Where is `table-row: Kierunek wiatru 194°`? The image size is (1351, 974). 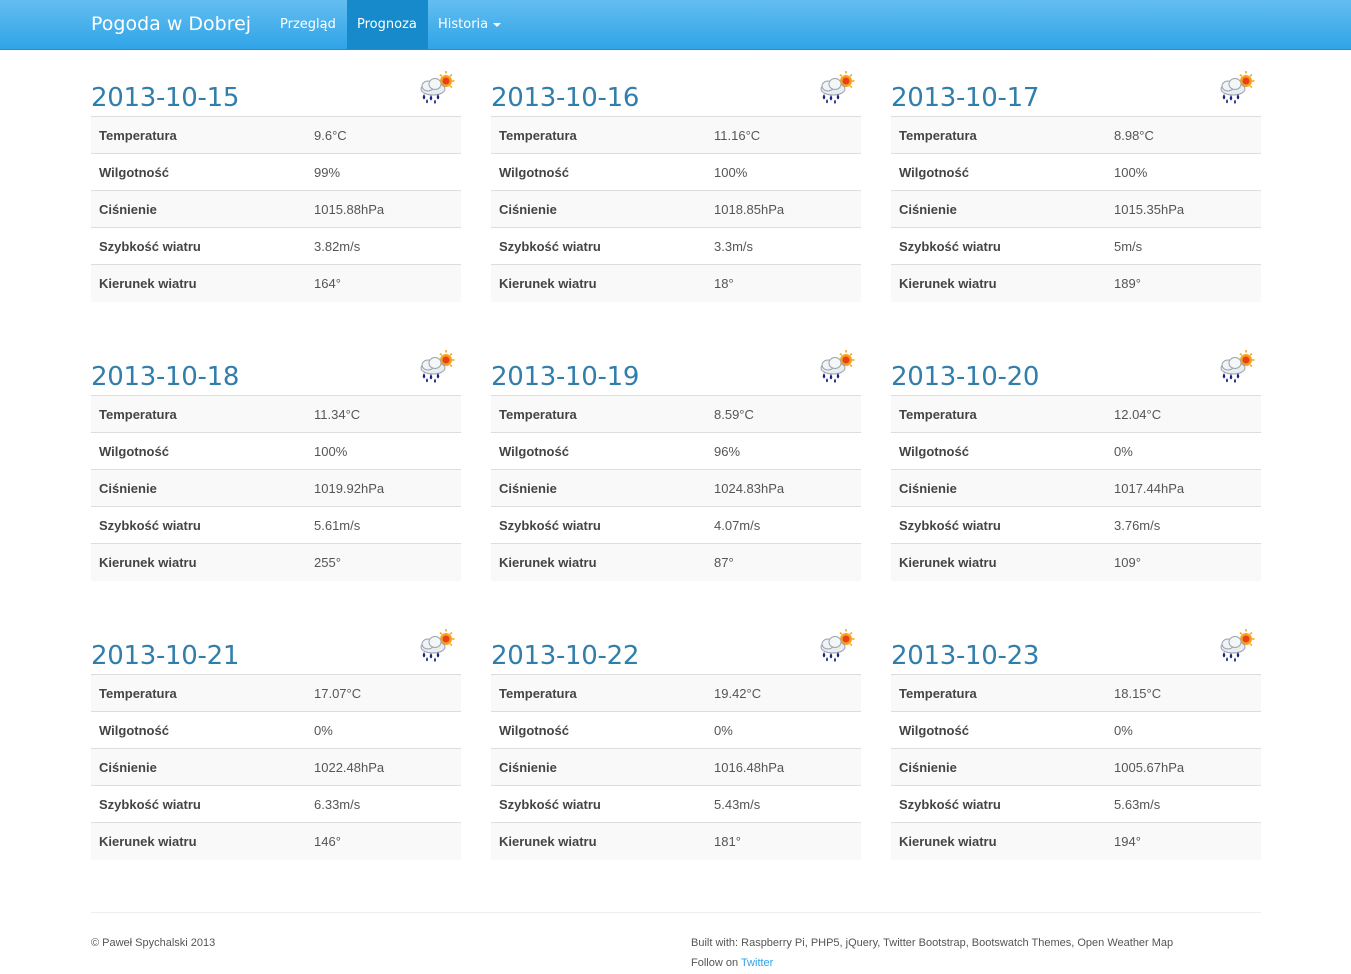
table-row: Kierunek wiatru 194° is located at coordinates (1076, 841).